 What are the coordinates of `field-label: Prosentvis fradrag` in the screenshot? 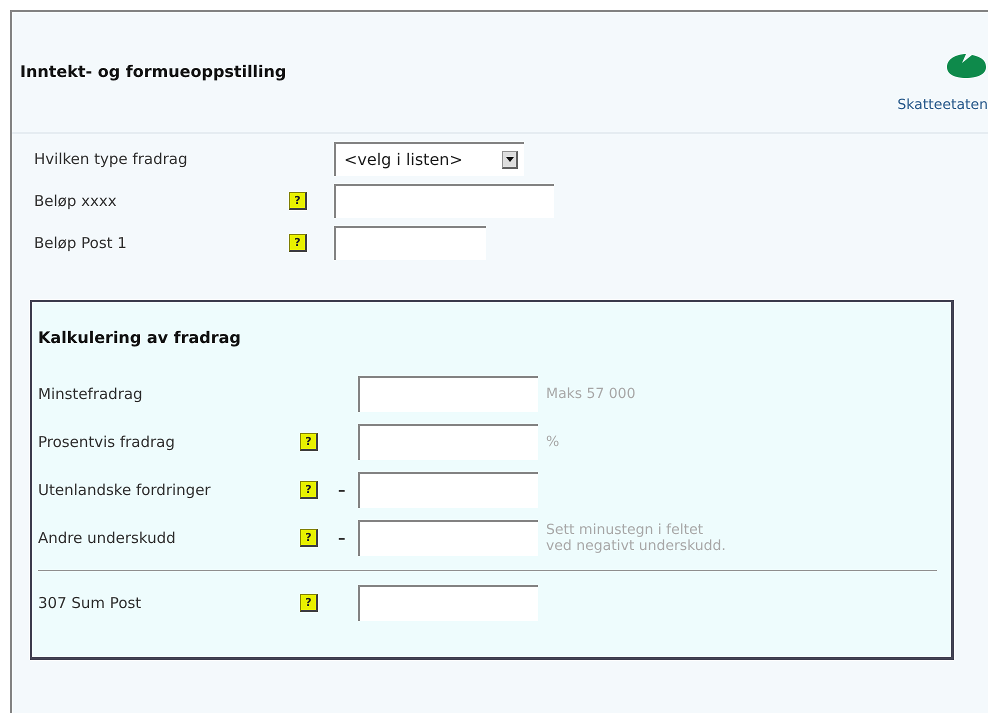 It's located at (107, 442).